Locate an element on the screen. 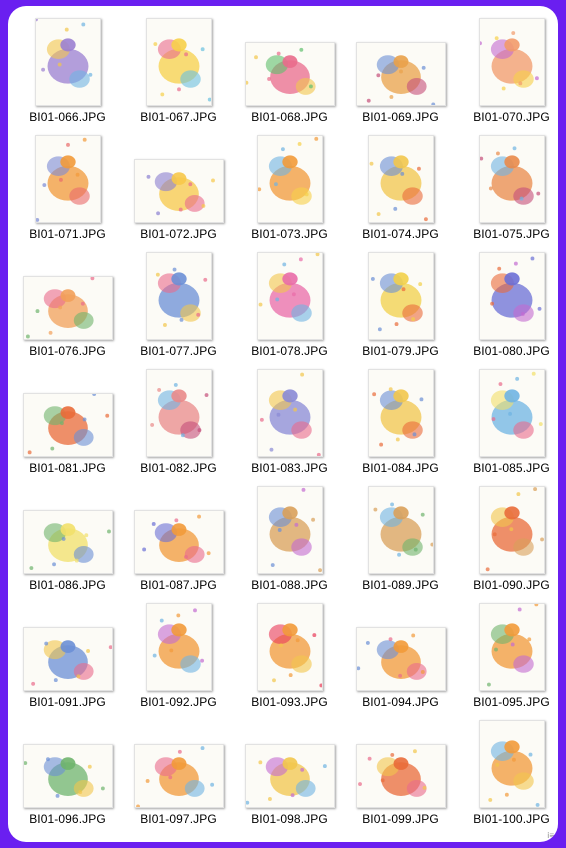 Image resolution: width=566 pixels, height=848 pixels. file-item: BI01-088.JPG is located at coordinates (289, 536).